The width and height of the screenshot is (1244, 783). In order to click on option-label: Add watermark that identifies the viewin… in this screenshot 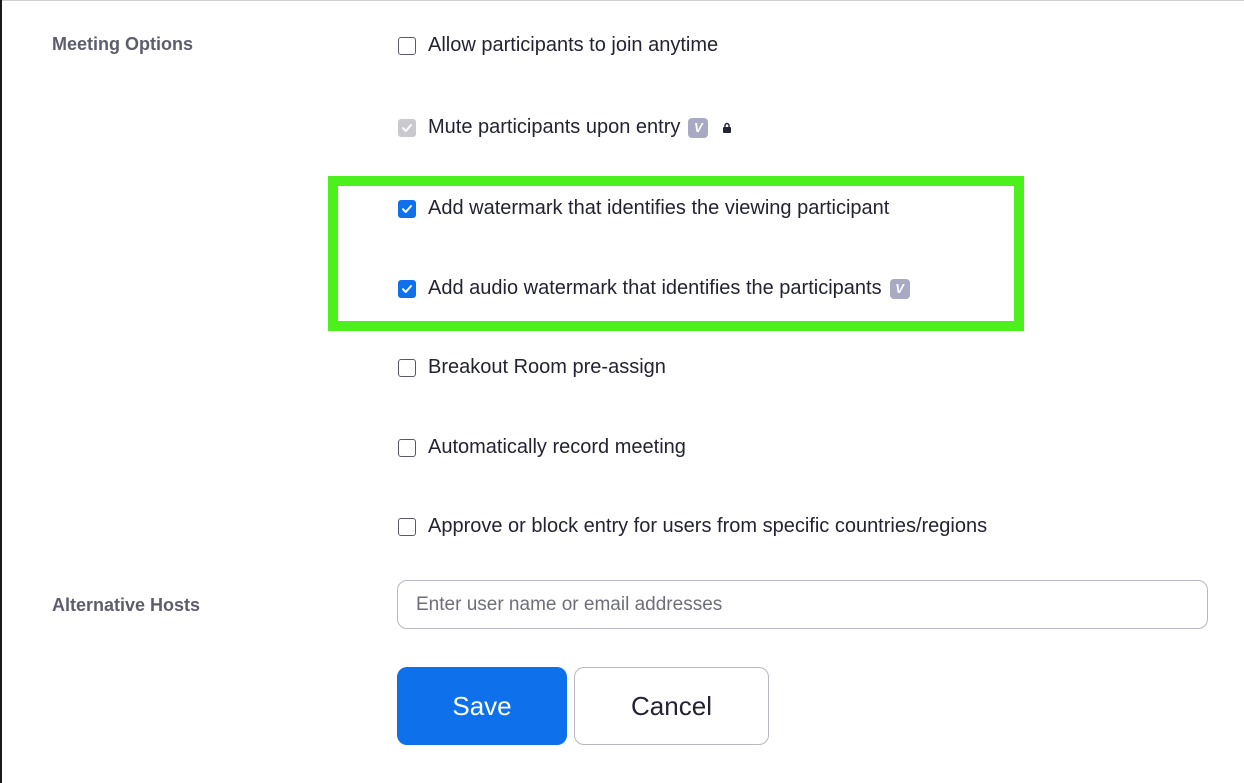, I will do `click(659, 208)`.